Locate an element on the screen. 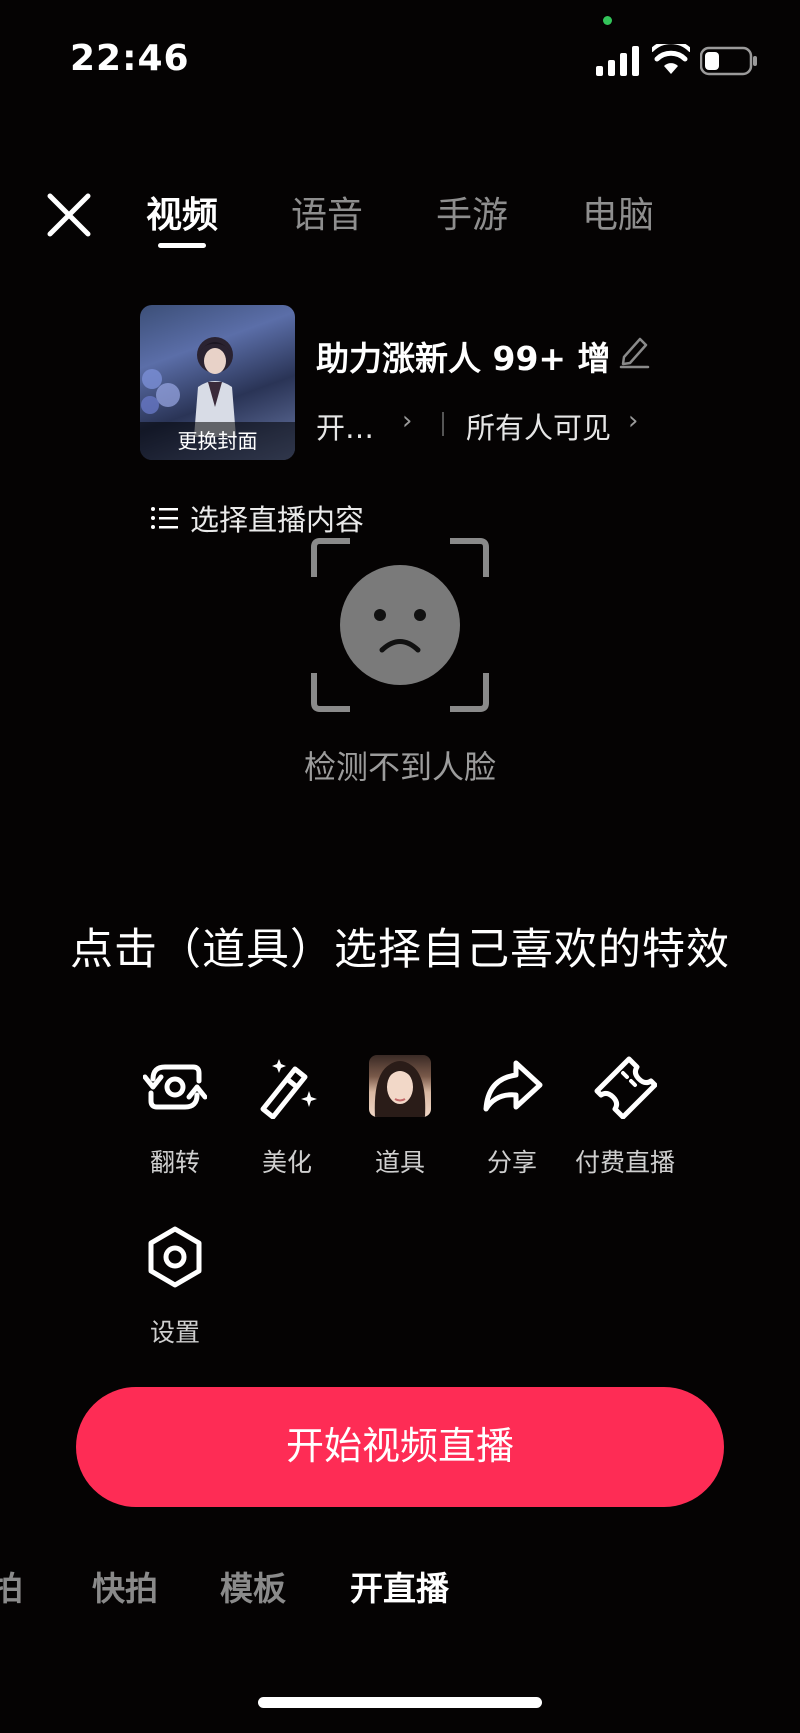 Image resolution: width=800 pixels, height=1733 pixels. tab-video: 视频 is located at coordinates (182, 212).